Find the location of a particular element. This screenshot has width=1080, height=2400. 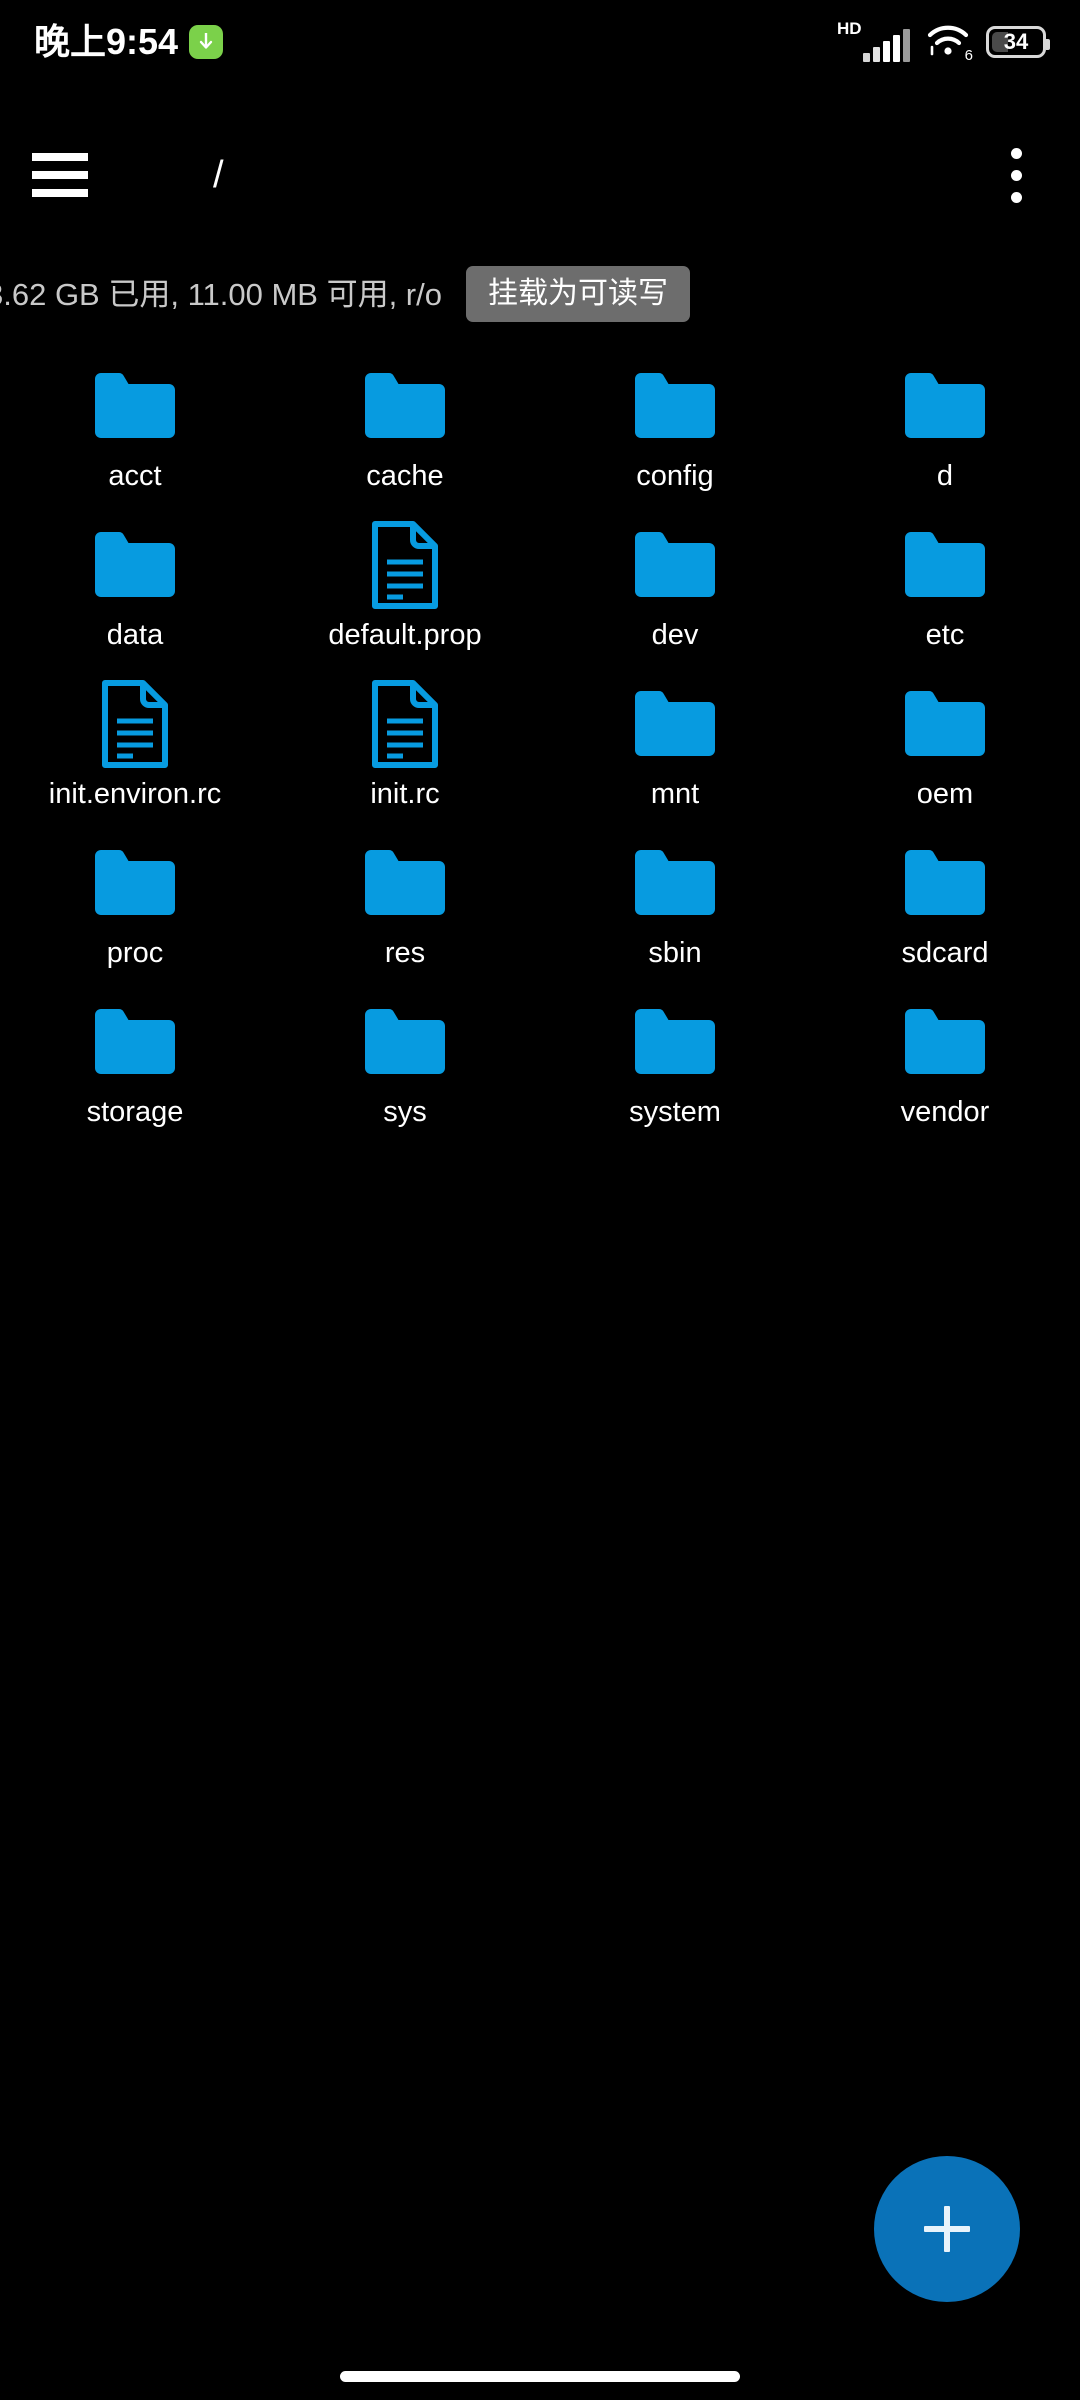

folder-item: dev is located at coordinates (675, 593).